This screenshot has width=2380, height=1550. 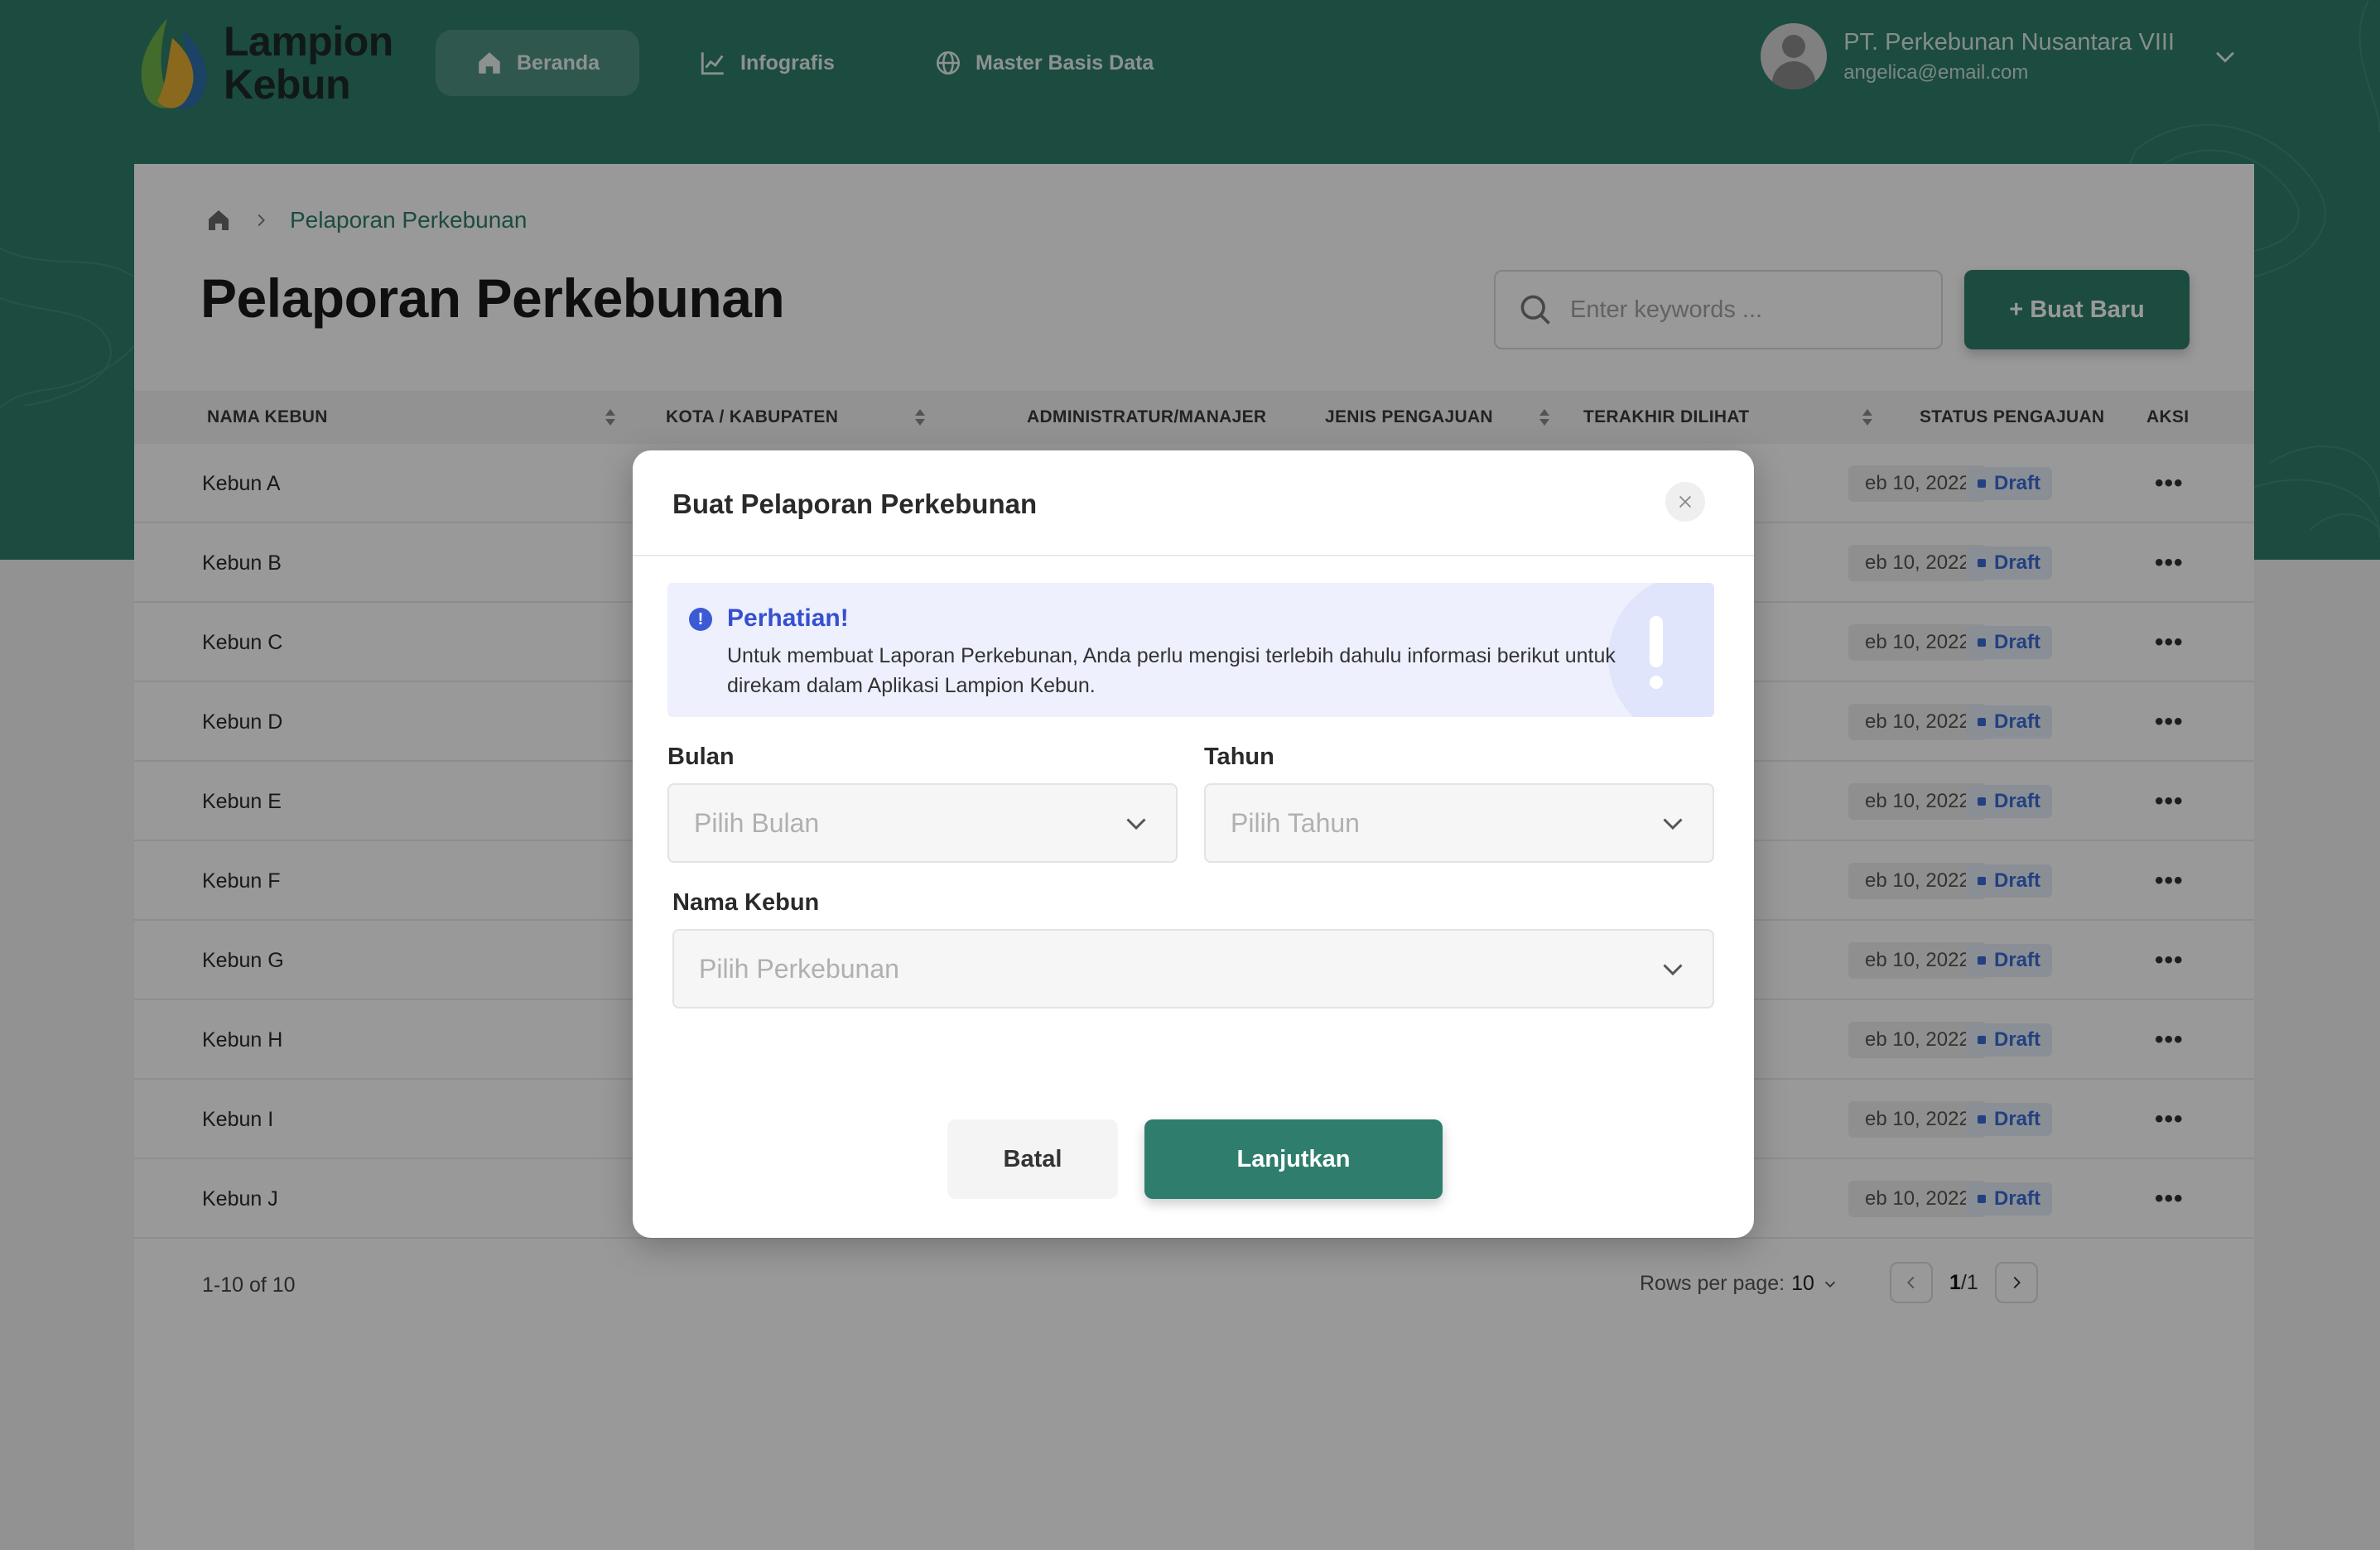 What do you see at coordinates (1656, 652) in the screenshot?
I see `exclamation-watermark-icon` at bounding box center [1656, 652].